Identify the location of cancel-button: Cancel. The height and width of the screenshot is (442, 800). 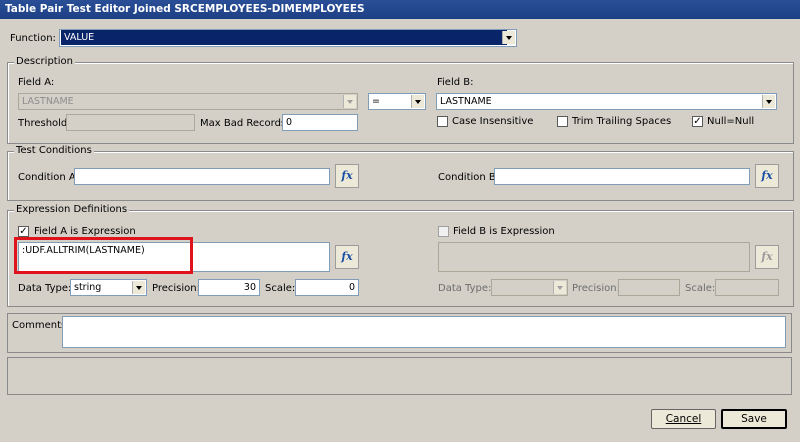
(683, 419).